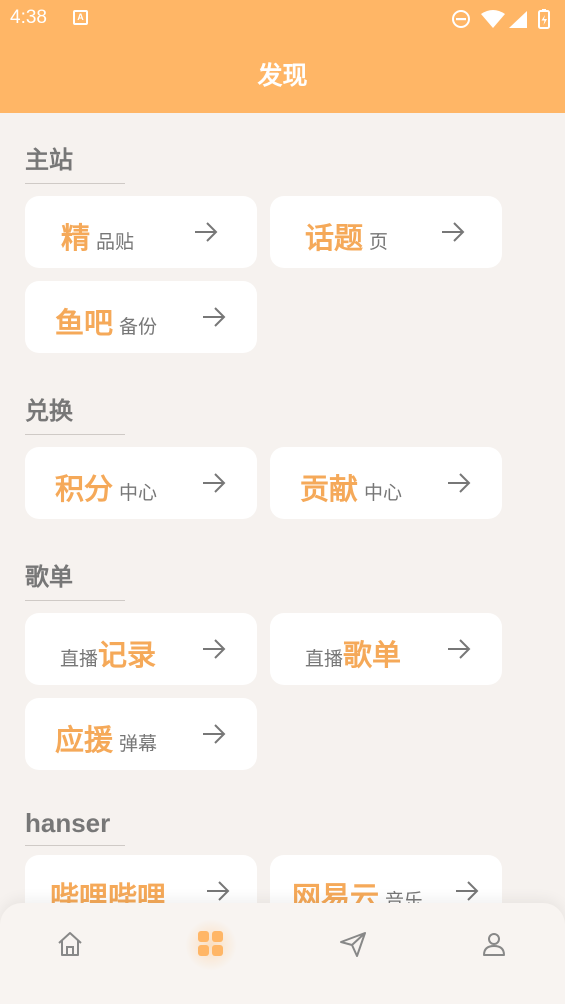 The height and width of the screenshot is (1004, 565). I want to click on card-label: 网易云 音乐, so click(357, 879).